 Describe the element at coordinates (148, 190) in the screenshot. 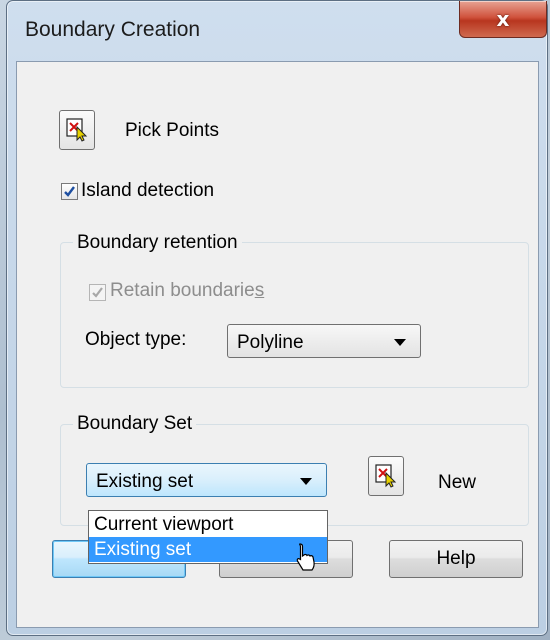

I see `island-detection-label: Island detection` at that location.